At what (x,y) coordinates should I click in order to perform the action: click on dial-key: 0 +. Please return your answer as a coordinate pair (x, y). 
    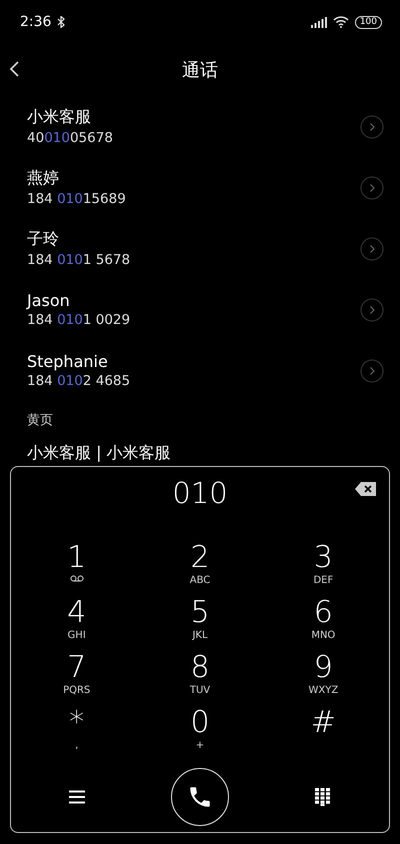
    Looking at the image, I should click on (200, 732).